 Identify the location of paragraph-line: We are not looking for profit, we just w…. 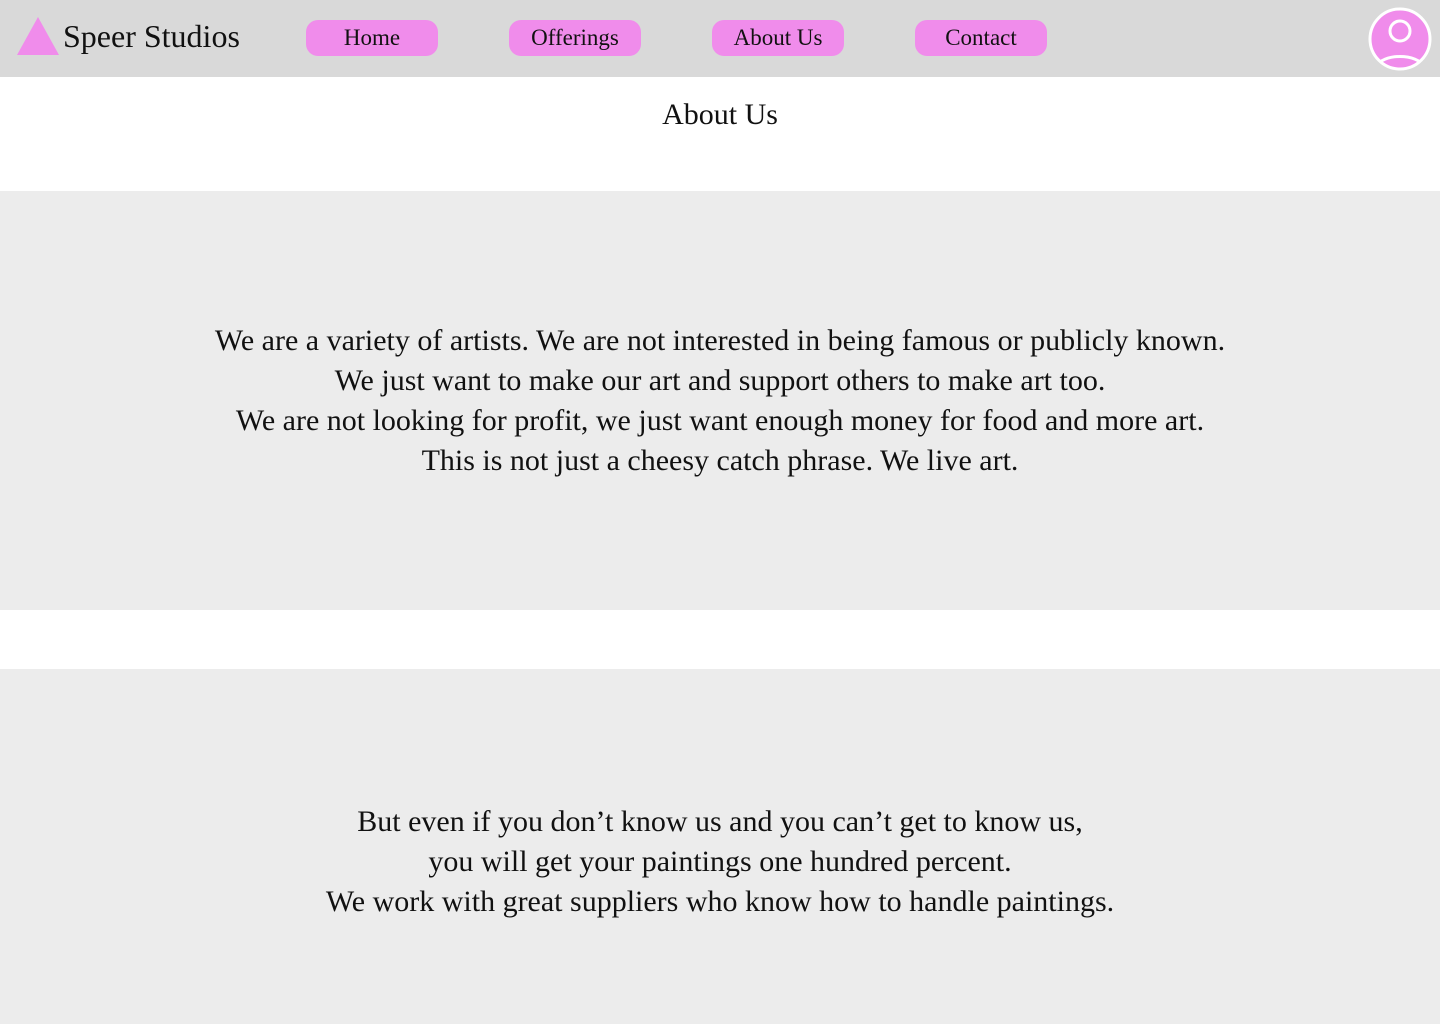
(720, 420).